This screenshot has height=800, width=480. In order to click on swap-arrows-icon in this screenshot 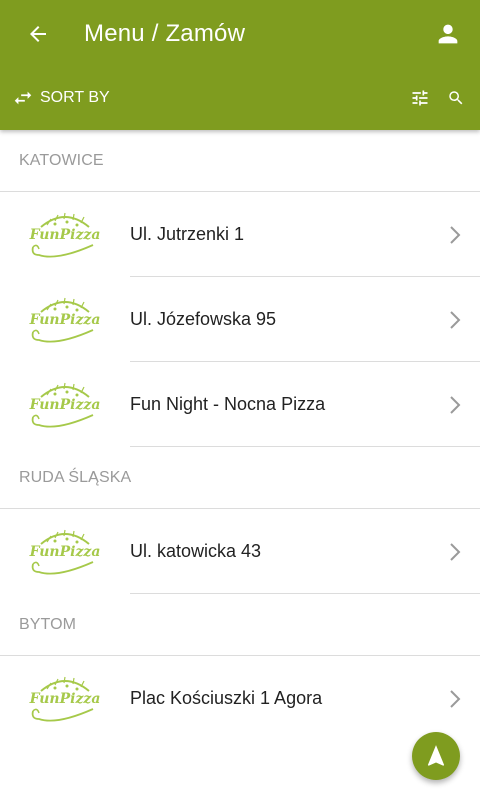, I will do `click(23, 98)`.